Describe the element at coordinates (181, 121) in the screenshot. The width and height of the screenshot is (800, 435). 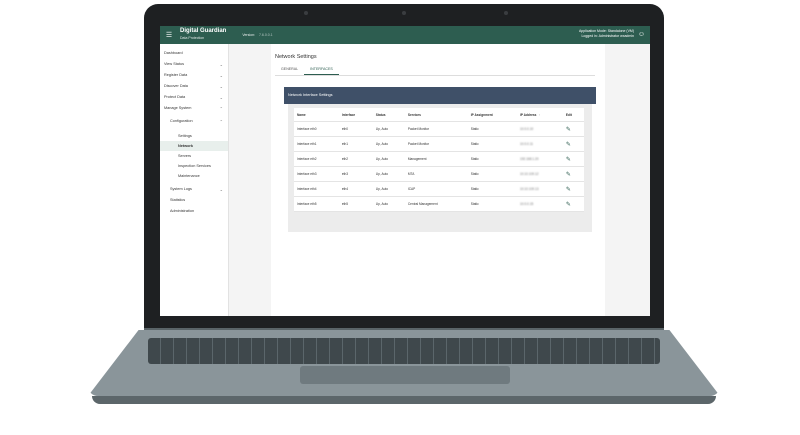
I see `sidebar-item-label: Configuration` at that location.